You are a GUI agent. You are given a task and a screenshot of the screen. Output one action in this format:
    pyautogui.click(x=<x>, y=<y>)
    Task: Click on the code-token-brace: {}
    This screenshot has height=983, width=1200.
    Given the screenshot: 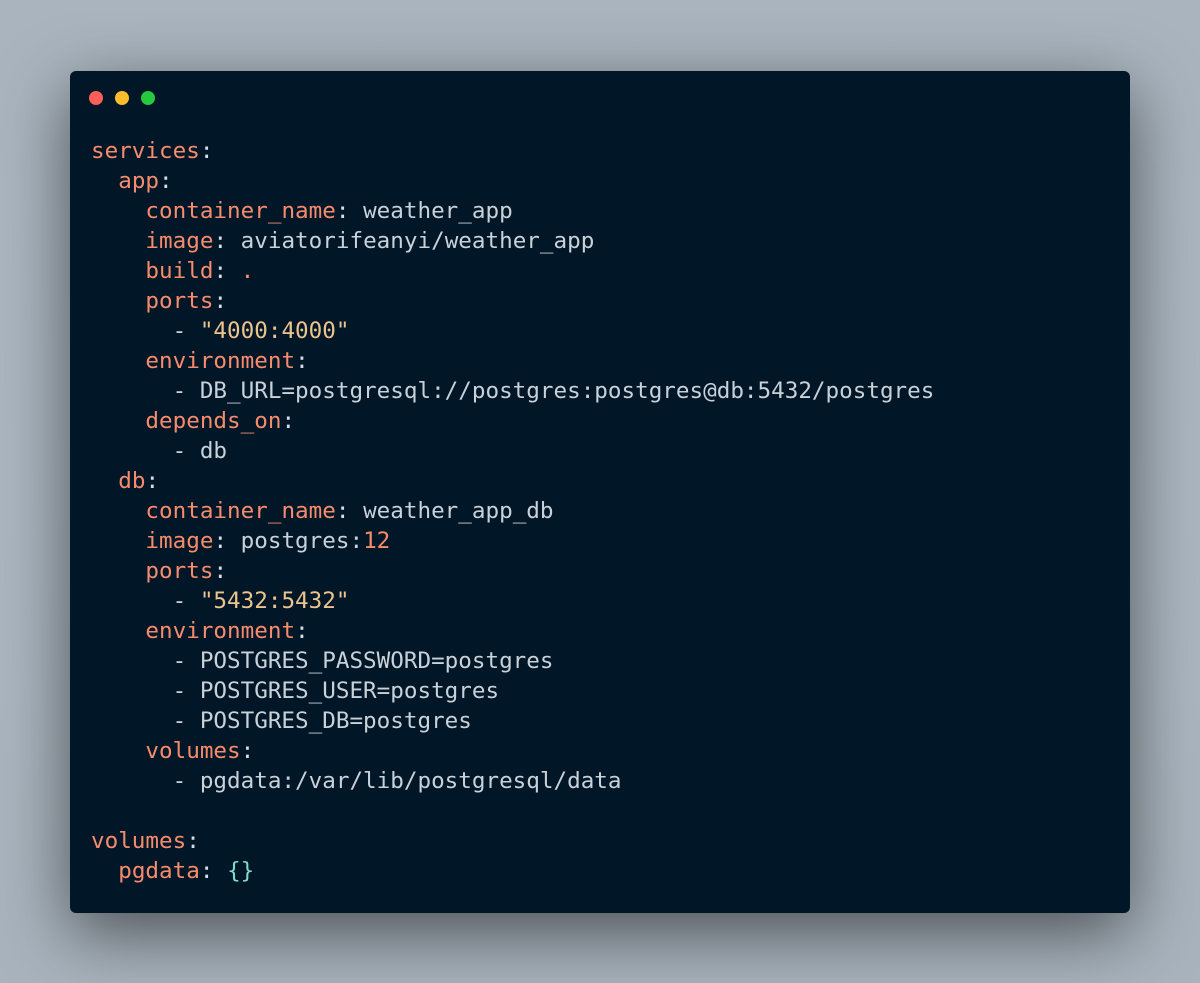 What is the action you would take?
    pyautogui.click(x=241, y=871)
    